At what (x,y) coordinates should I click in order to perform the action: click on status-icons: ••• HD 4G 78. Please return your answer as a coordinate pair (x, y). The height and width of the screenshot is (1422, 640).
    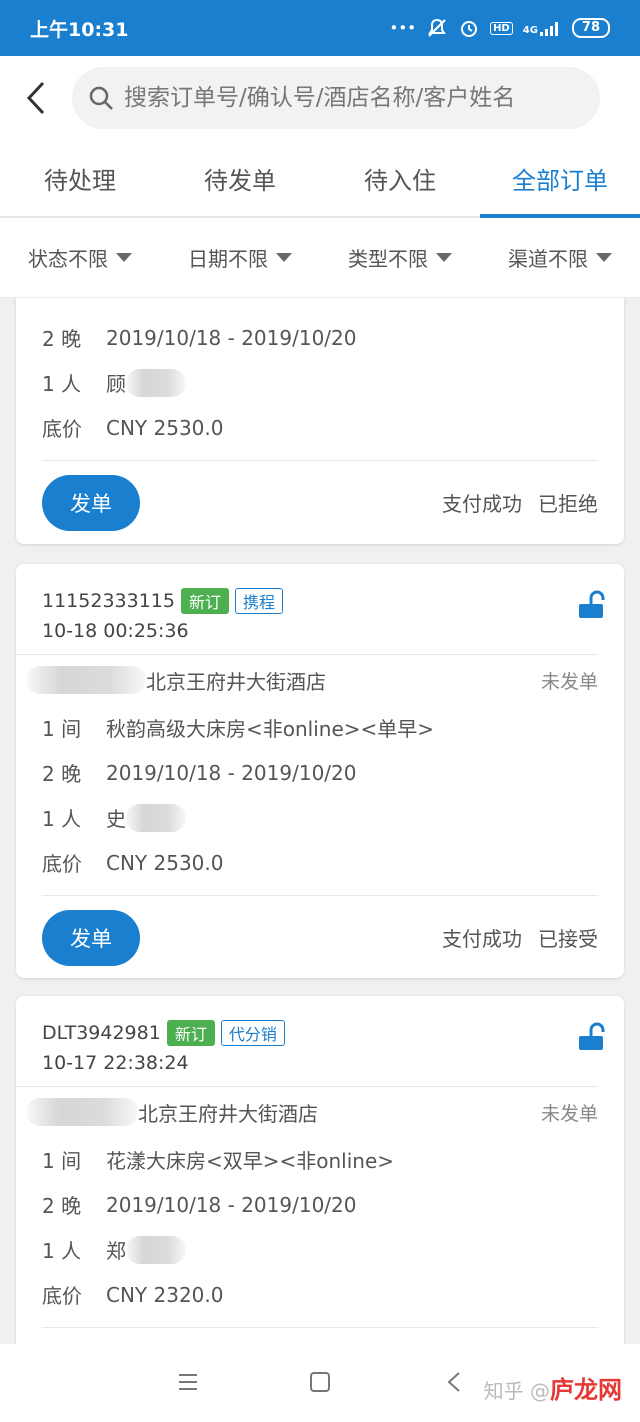
    Looking at the image, I should click on (500, 28).